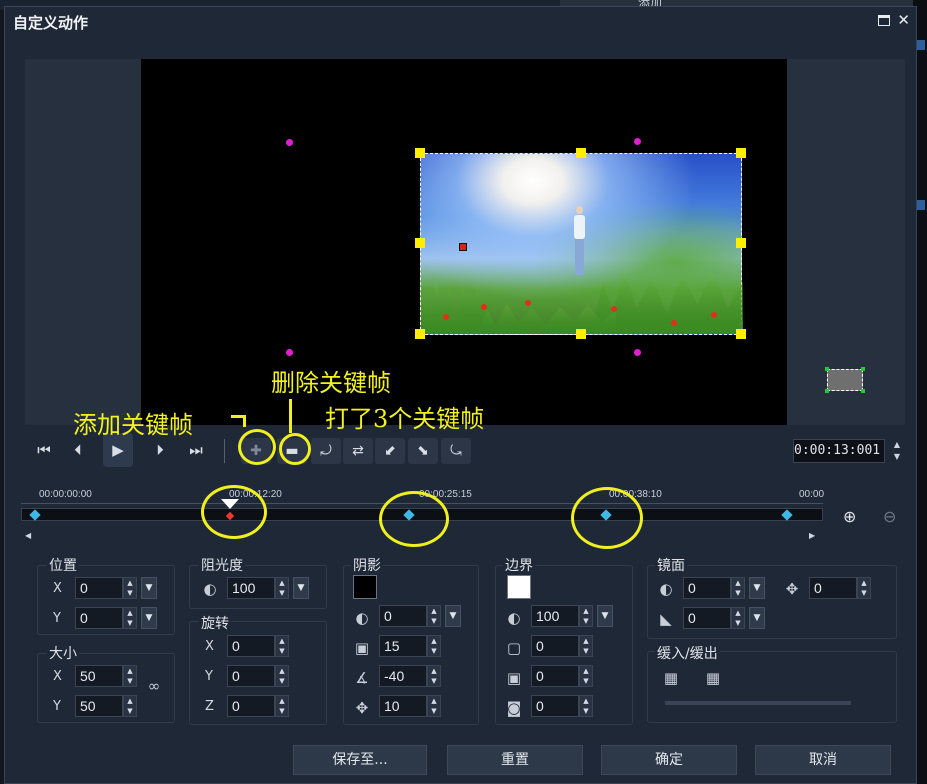  What do you see at coordinates (130, 588) in the screenshot?
I see `position-x-stepper: ▲ ▼` at bounding box center [130, 588].